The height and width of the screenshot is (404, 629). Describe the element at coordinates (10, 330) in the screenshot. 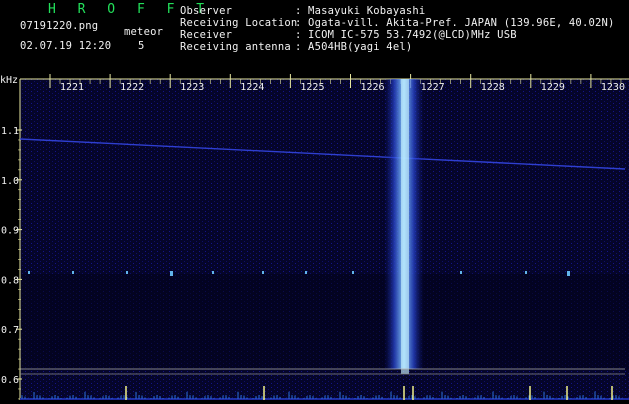

I see `y-tick-label: 0.7` at that location.